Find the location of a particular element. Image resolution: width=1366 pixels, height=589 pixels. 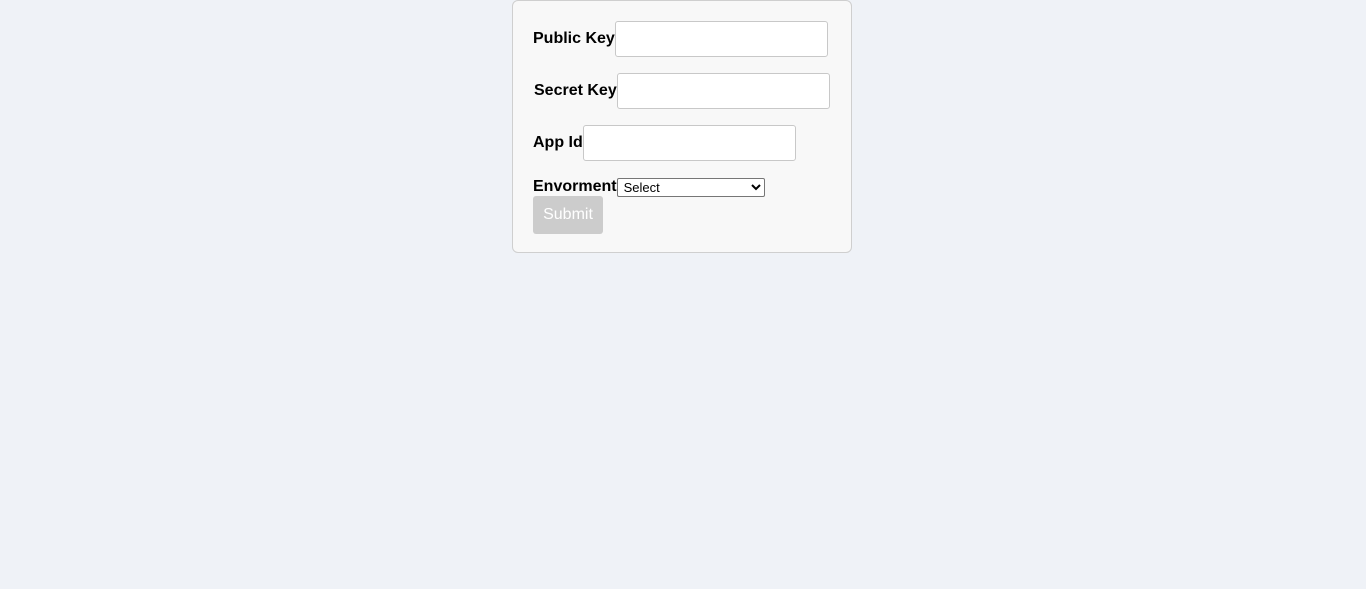

public-key-input is located at coordinates (721, 39).